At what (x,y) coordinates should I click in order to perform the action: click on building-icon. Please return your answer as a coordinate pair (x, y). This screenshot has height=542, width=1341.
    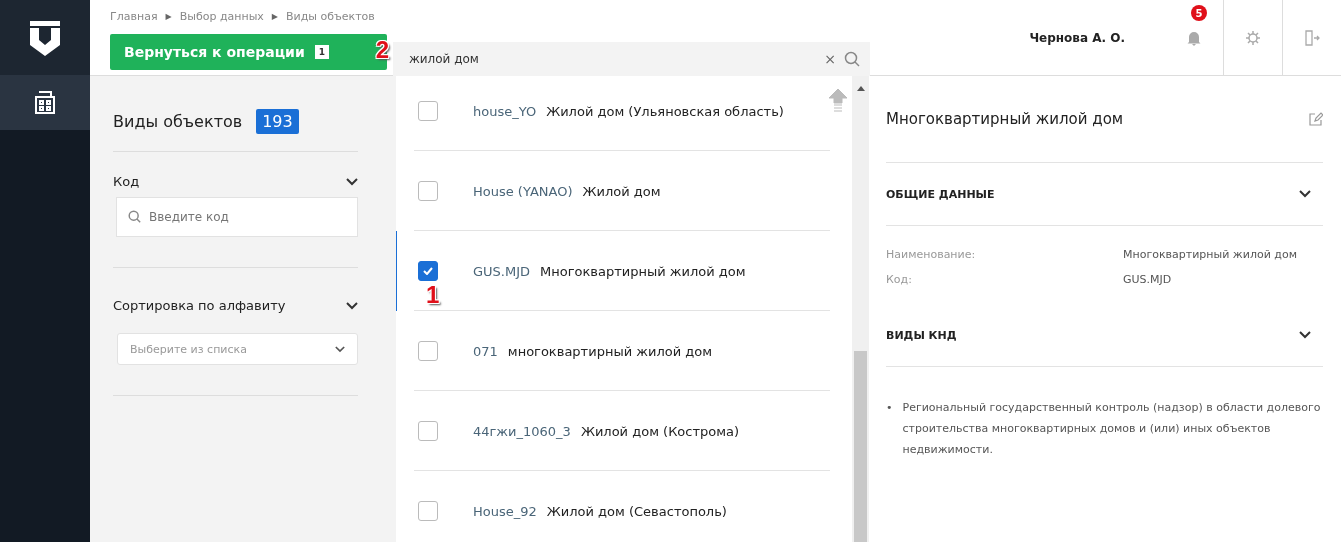
    Looking at the image, I should click on (45, 102).